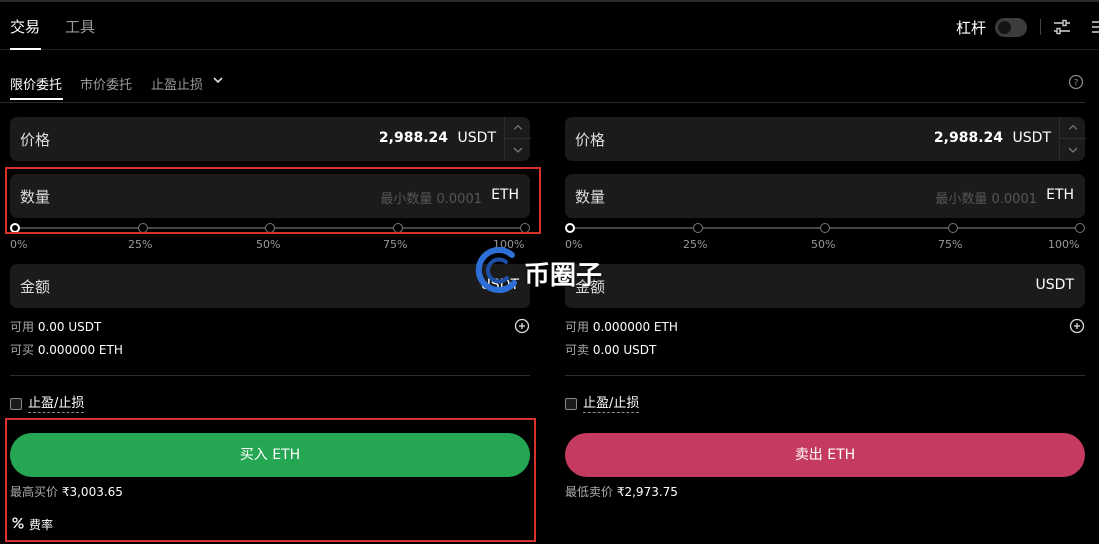  What do you see at coordinates (563, 276) in the screenshot?
I see `watermark-text: 币圈子` at bounding box center [563, 276].